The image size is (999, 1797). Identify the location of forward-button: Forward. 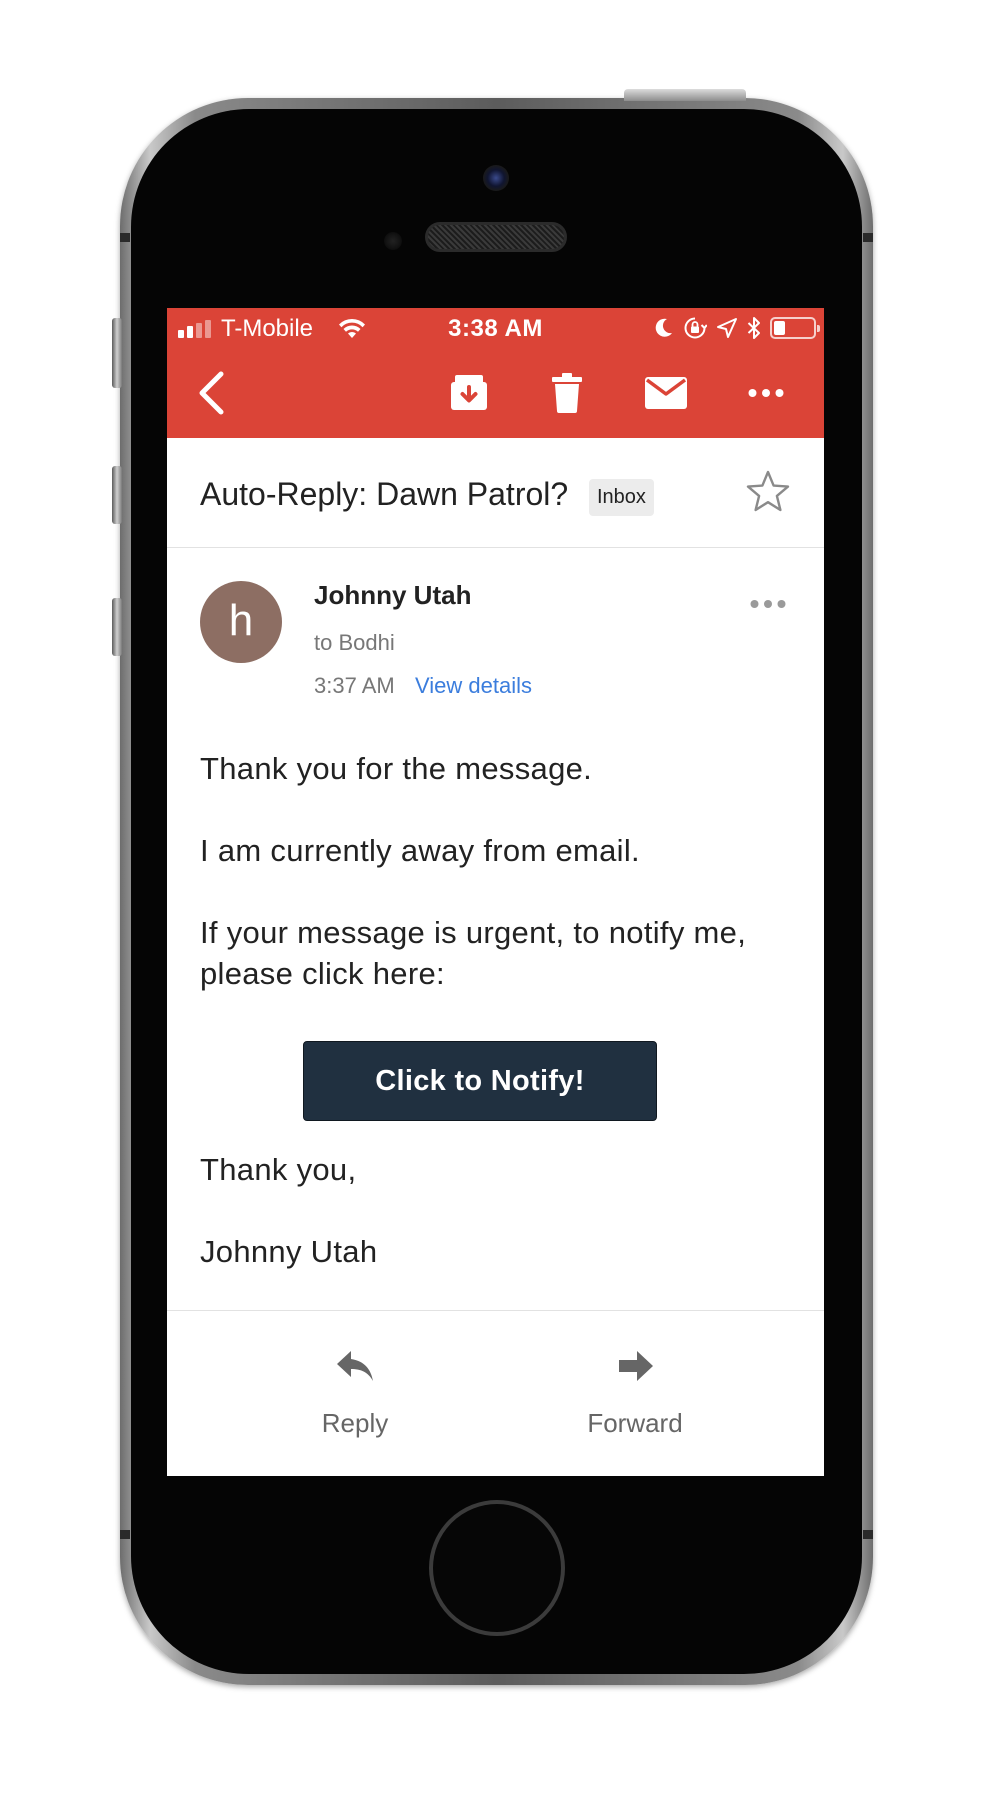
(635, 1393).